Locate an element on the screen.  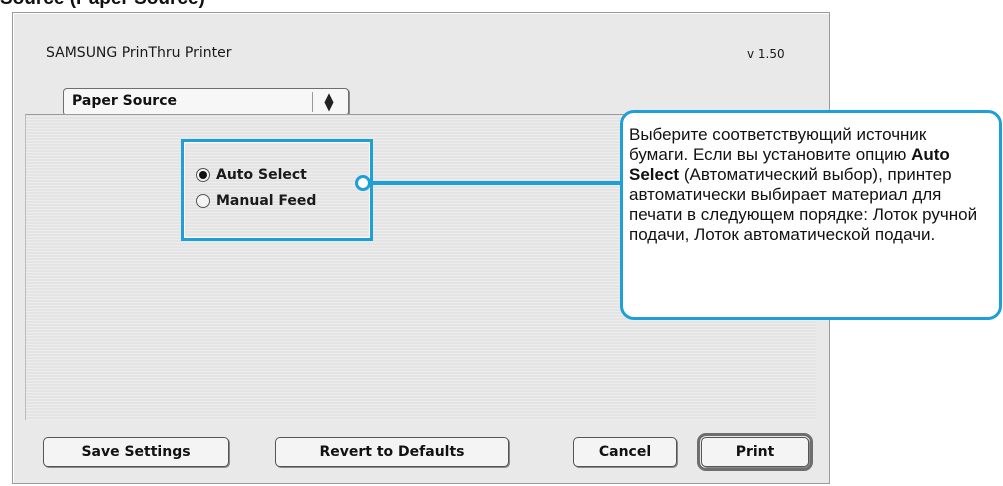
radio-manual-feed: Manual Feed is located at coordinates (256, 201).